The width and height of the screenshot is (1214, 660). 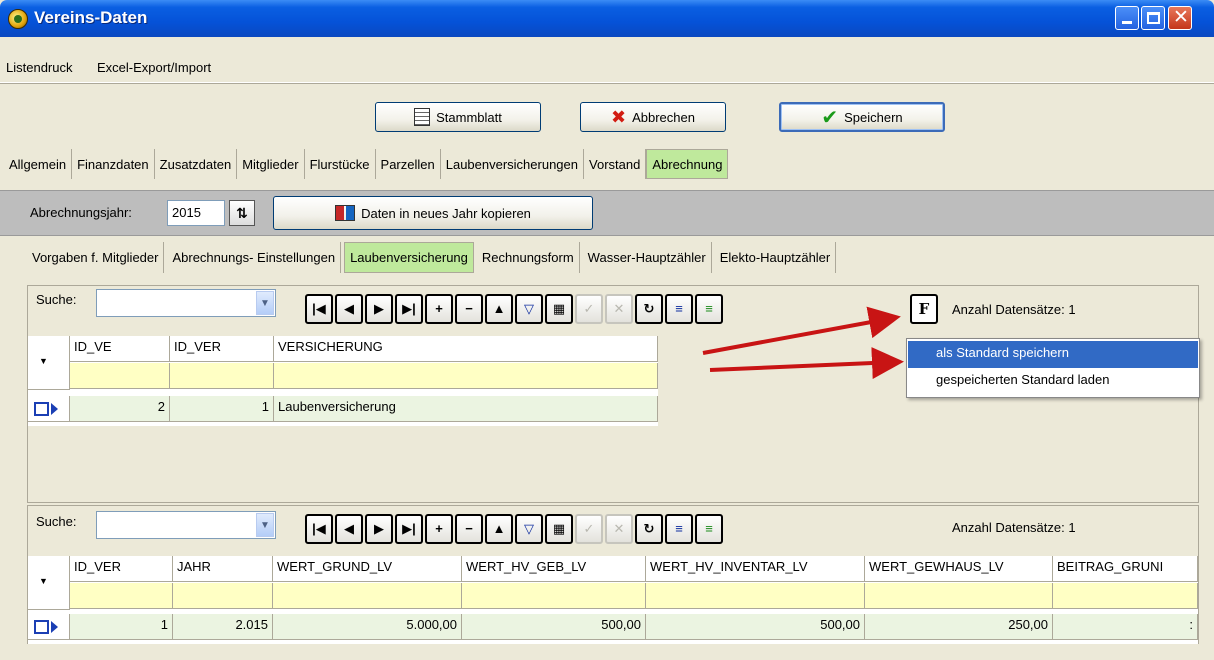 I want to click on col-header-beitrag-grund: BEITRAG_GRUNI, so click(x=1125, y=569).